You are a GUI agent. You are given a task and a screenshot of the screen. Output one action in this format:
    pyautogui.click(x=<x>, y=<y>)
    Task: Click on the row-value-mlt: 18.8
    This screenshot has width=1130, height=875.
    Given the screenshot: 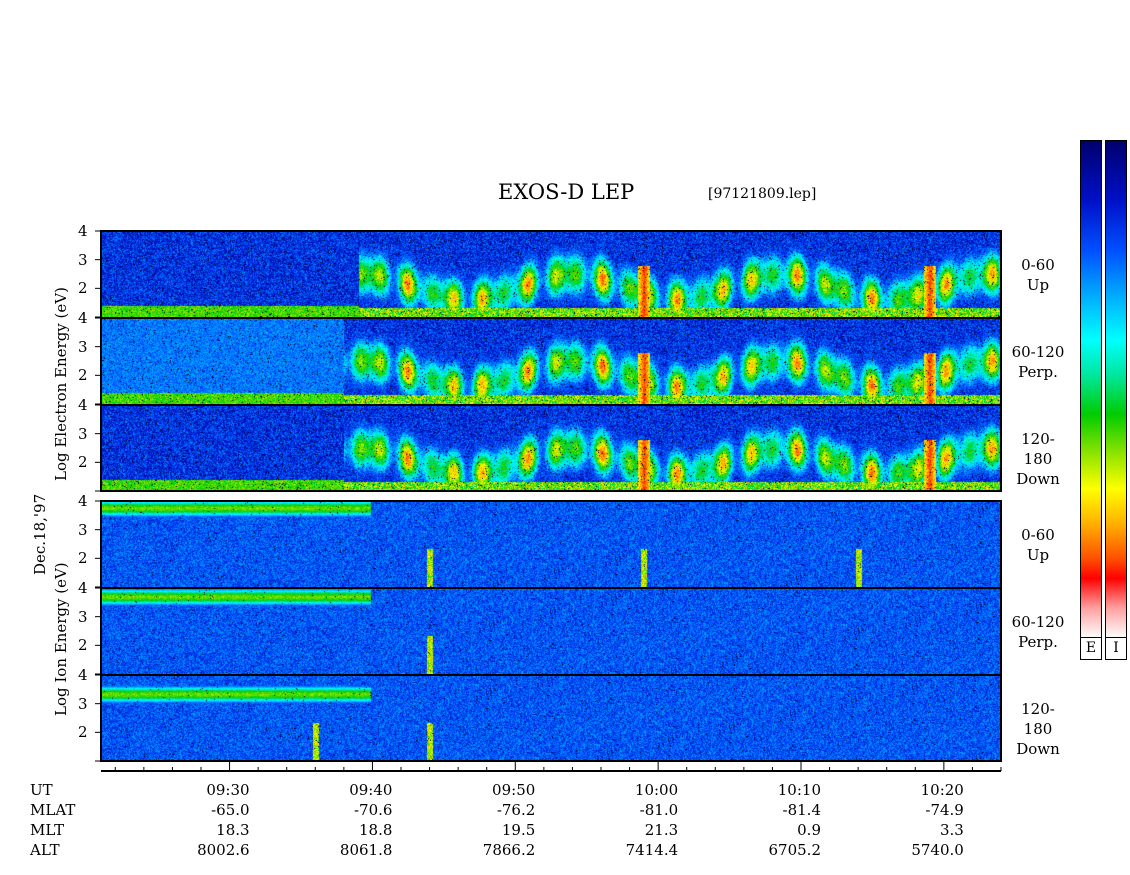 What is the action you would take?
    pyautogui.click(x=376, y=830)
    